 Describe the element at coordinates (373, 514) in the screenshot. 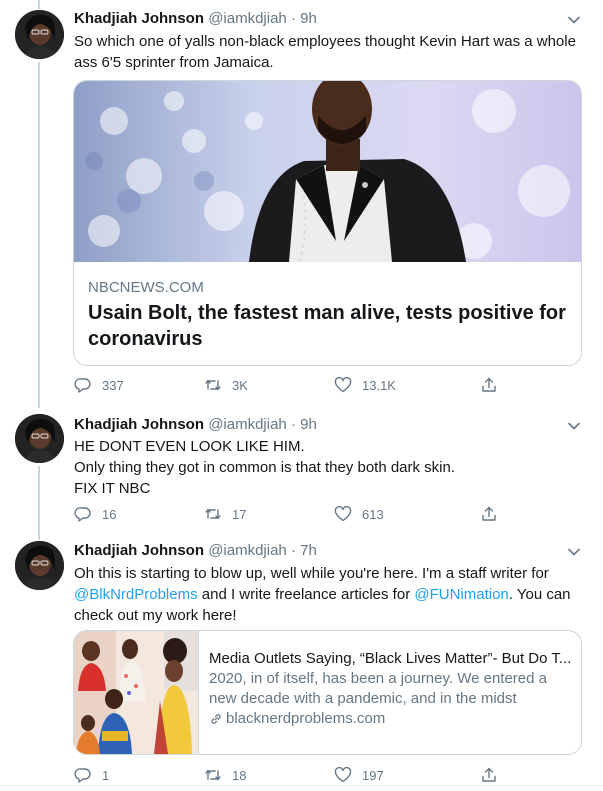

I see `like-count: 613` at that location.